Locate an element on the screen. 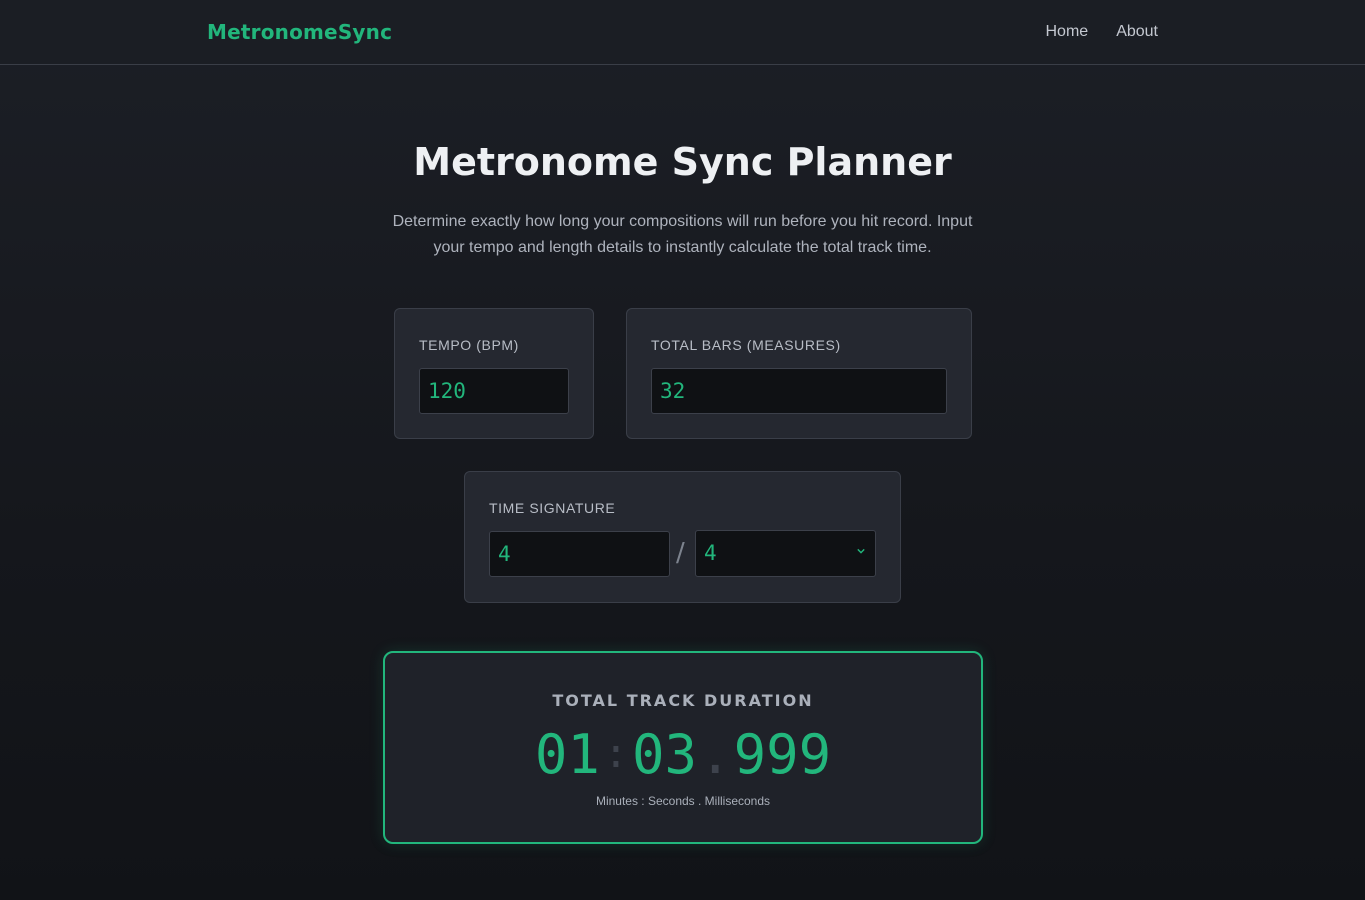  tempo-card: Tempo (BPM) is located at coordinates (494, 373).